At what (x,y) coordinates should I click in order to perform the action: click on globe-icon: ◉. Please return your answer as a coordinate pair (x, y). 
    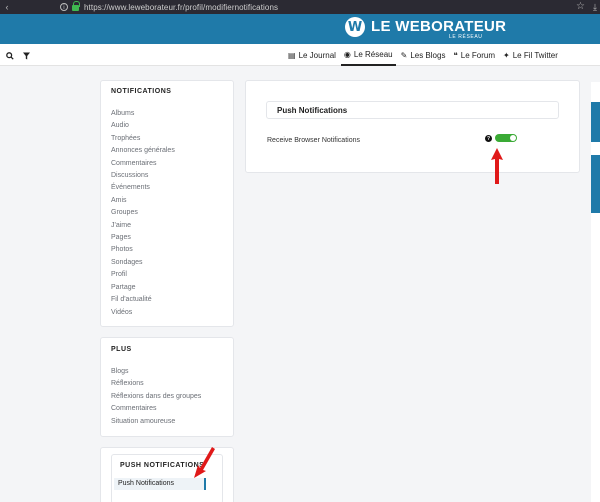
    Looking at the image, I should click on (347, 54).